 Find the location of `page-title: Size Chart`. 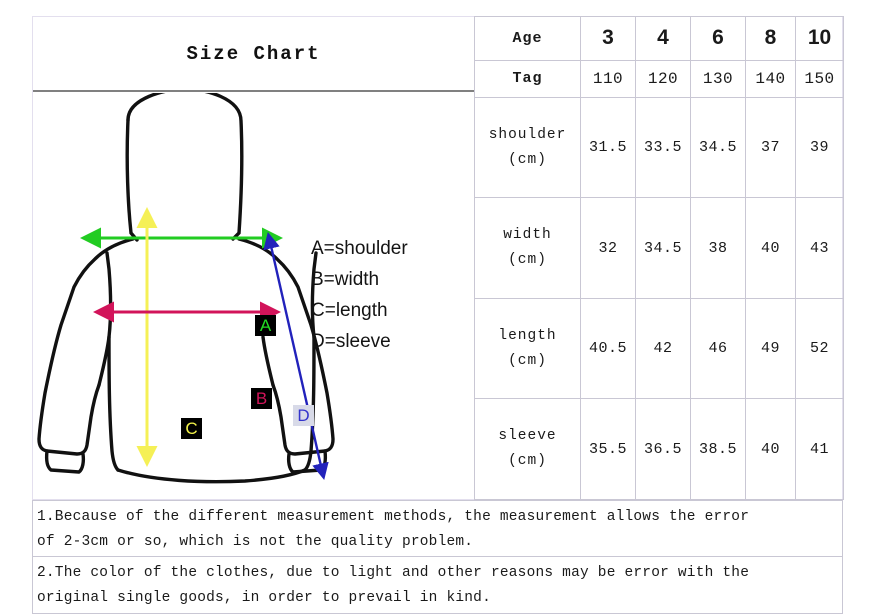

page-title: Size Chart is located at coordinates (253, 53).